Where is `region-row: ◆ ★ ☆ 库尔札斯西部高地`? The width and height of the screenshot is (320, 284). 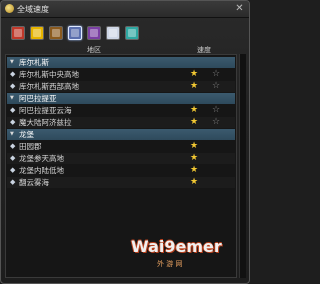
region-row: ◆ ★ ☆ 库尔札斯西部高地 is located at coordinates (121, 86).